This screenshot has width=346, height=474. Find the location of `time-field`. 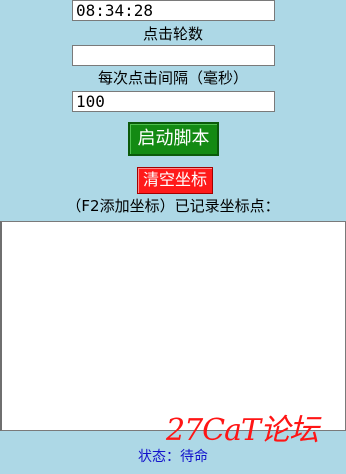

time-field is located at coordinates (173, 10).